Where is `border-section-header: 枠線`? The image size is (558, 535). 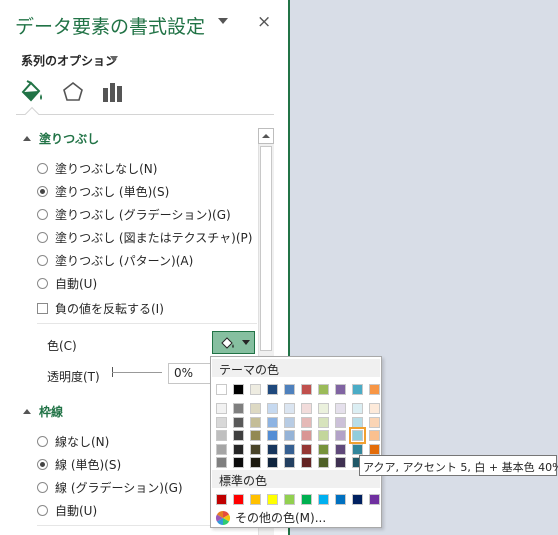 border-section-header: 枠線 is located at coordinates (43, 411).